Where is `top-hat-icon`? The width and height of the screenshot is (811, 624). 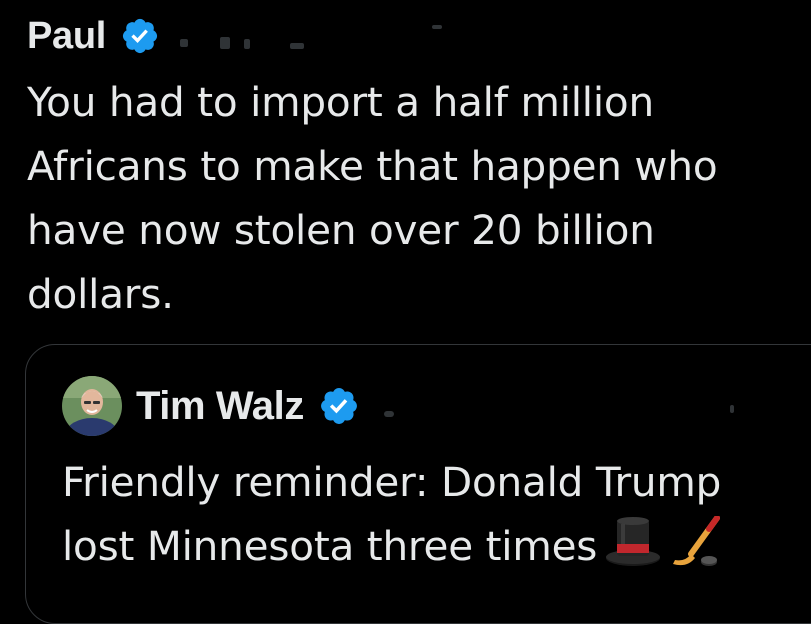
top-hat-icon is located at coordinates (633, 542).